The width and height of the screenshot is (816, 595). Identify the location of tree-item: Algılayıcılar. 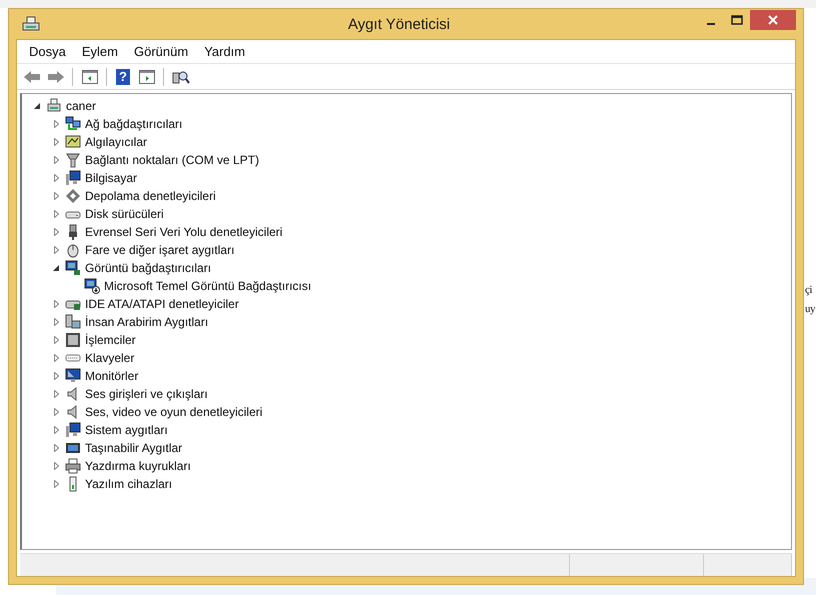
(116, 142).